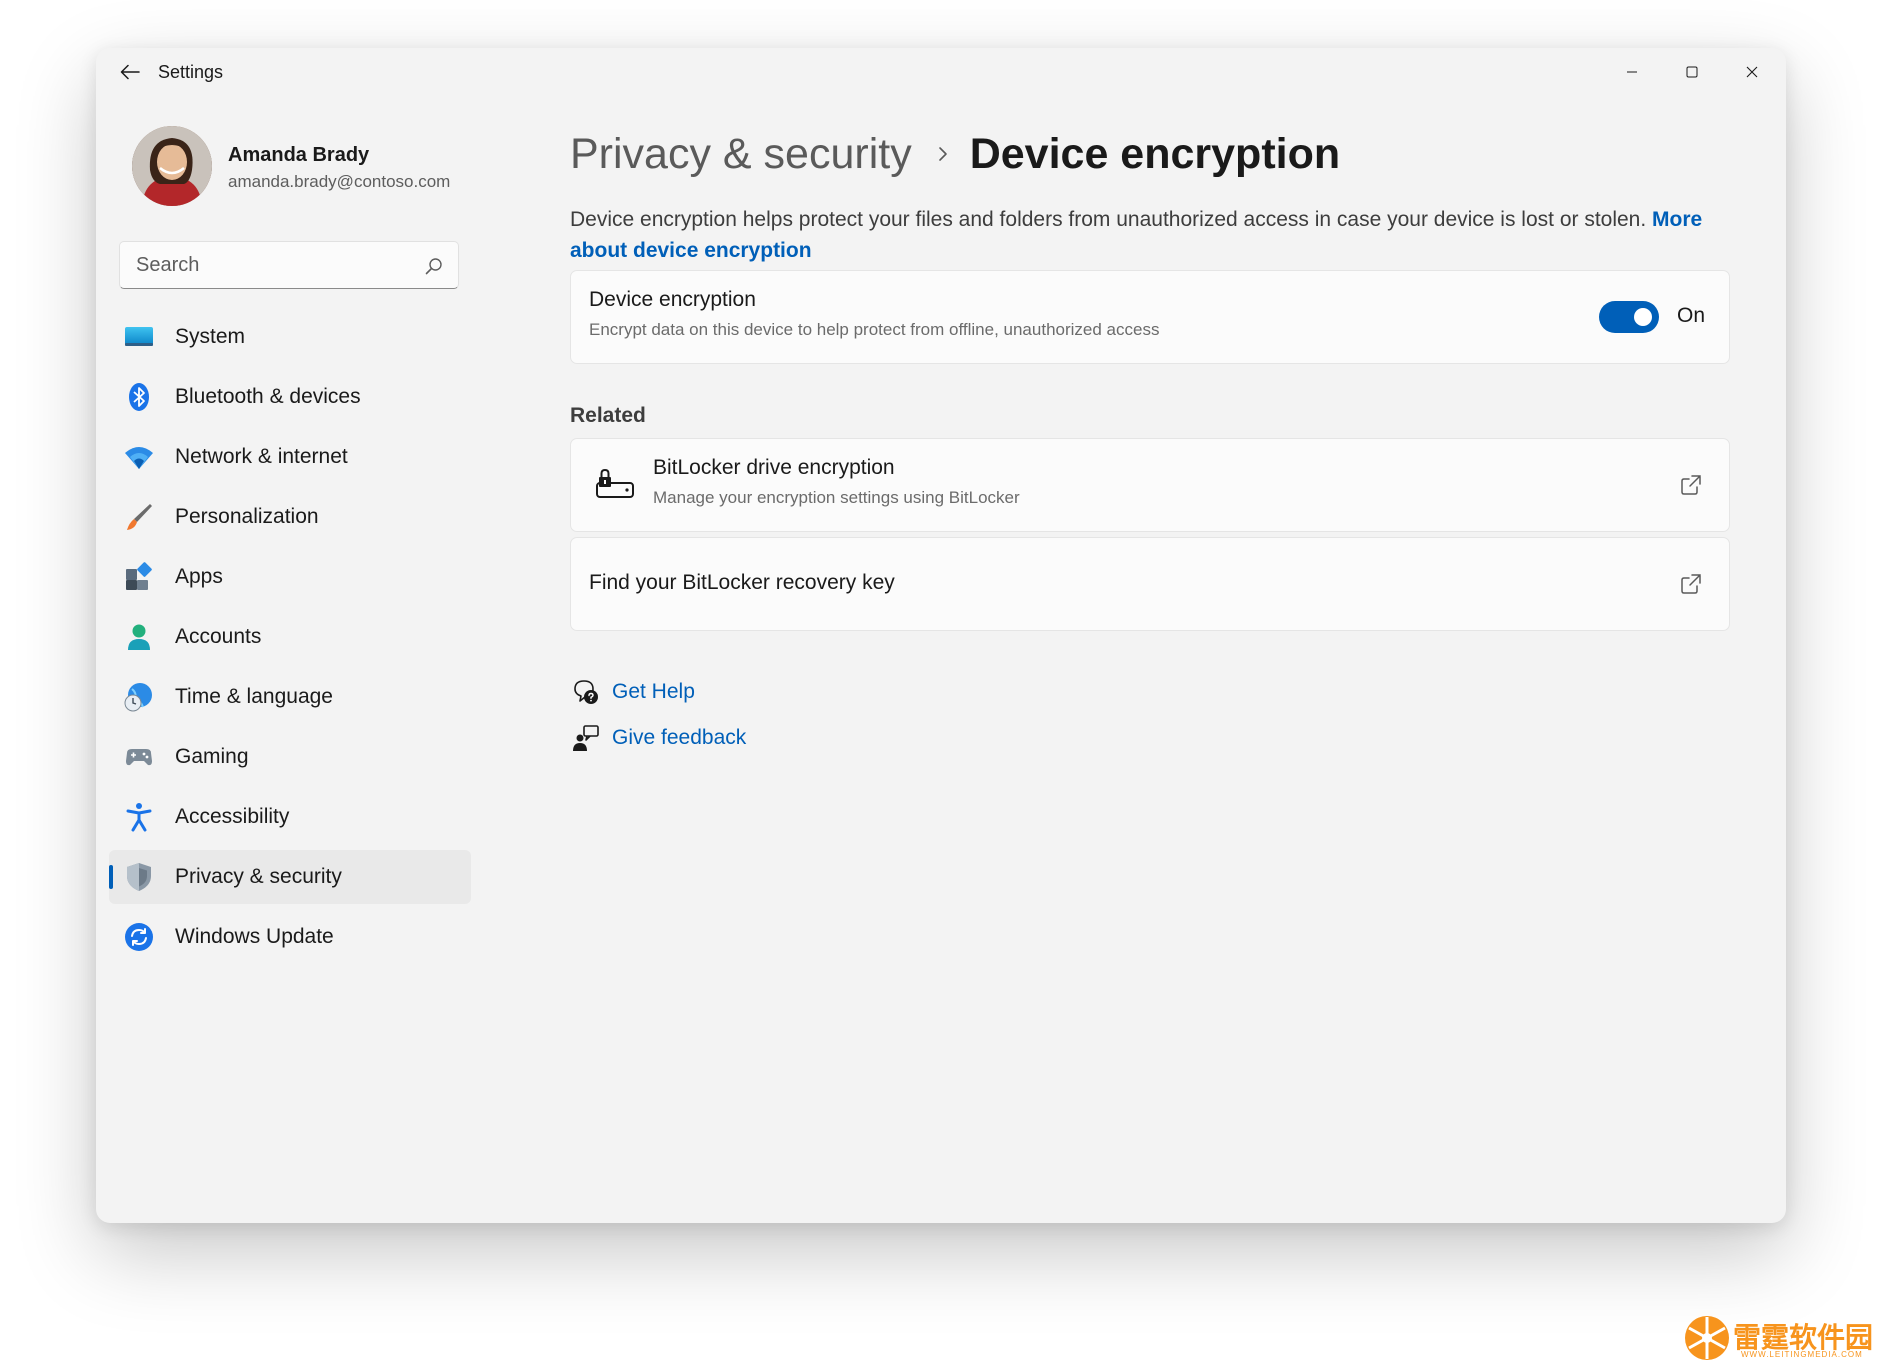  I want to click on bitlocker-drive-icon, so click(615, 483).